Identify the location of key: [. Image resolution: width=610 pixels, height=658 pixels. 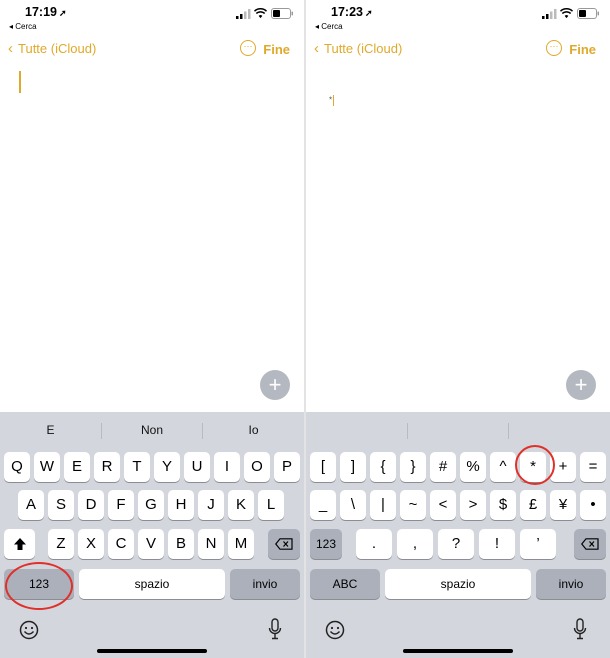
(323, 467).